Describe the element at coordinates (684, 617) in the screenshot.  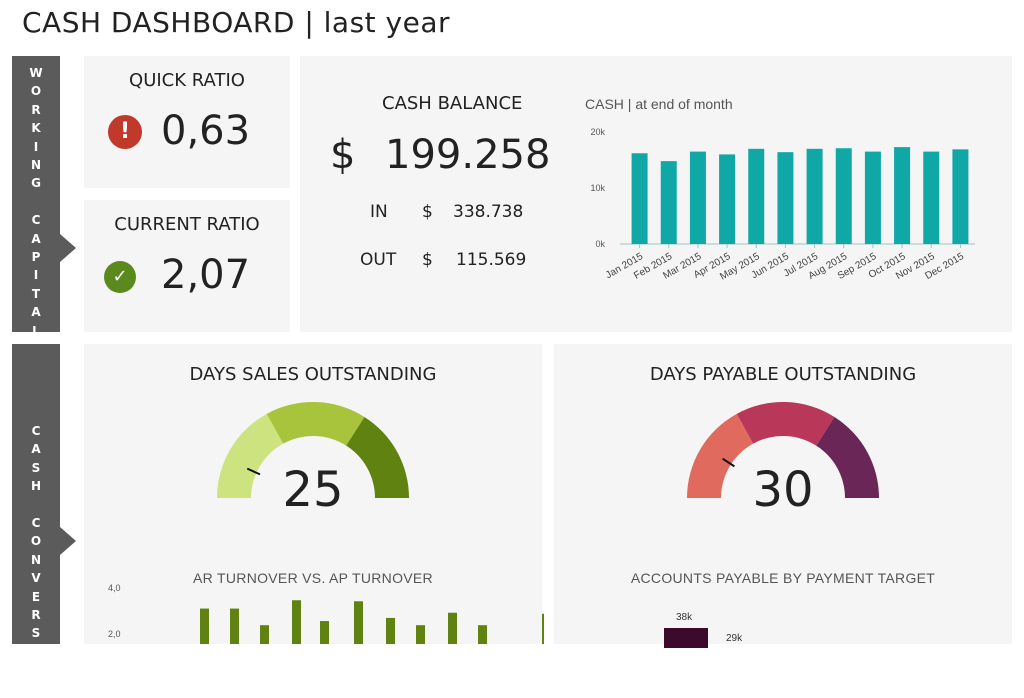
I see `payable-label-first: 38k` at that location.